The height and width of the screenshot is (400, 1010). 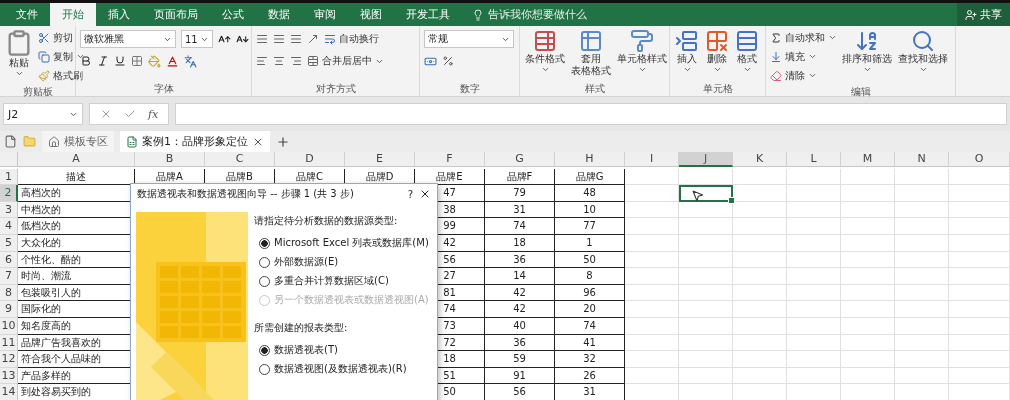 I want to click on share-button: 共享, so click(x=983, y=14).